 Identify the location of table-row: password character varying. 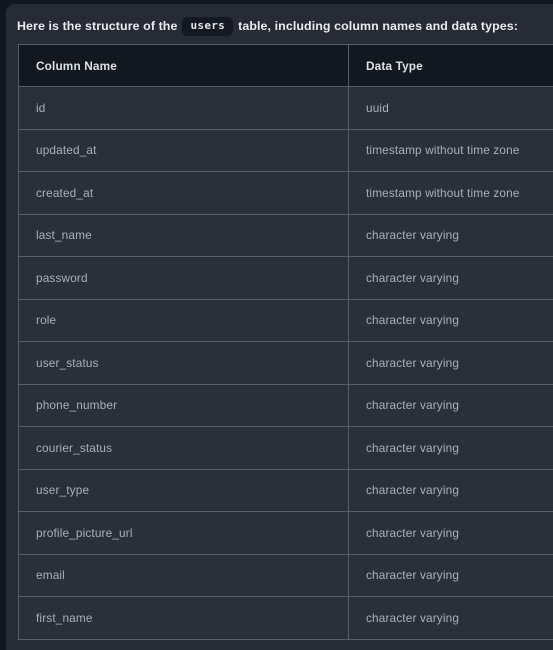
(285, 278).